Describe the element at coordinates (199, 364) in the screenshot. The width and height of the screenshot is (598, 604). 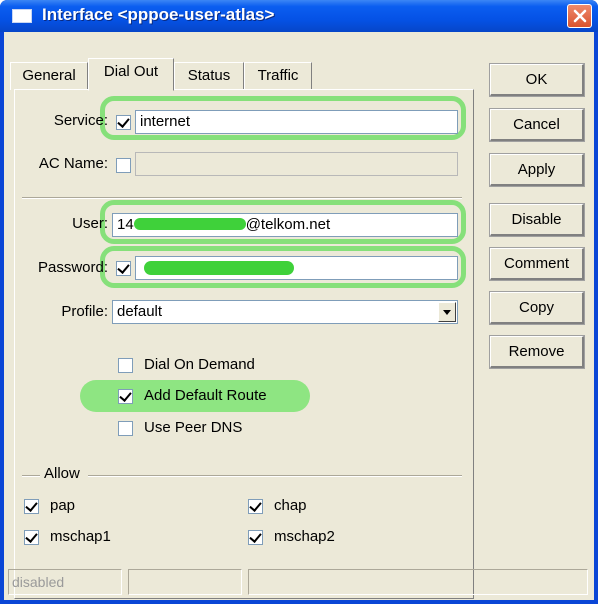
I see `dial-on-demand-label: Dial On Demand` at that location.